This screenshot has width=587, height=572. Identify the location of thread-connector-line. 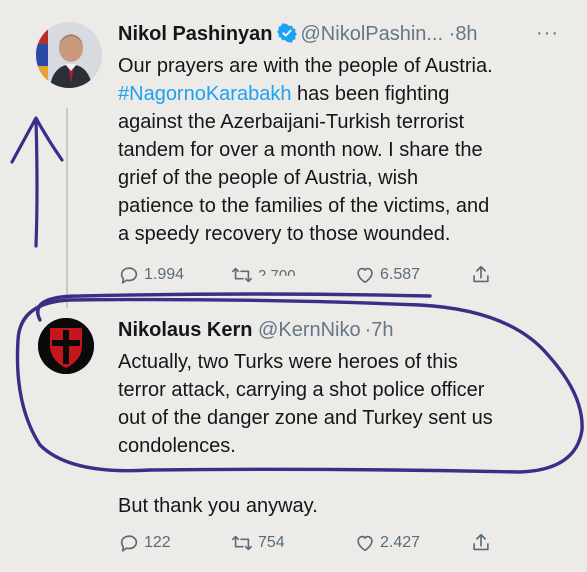
(67, 208).